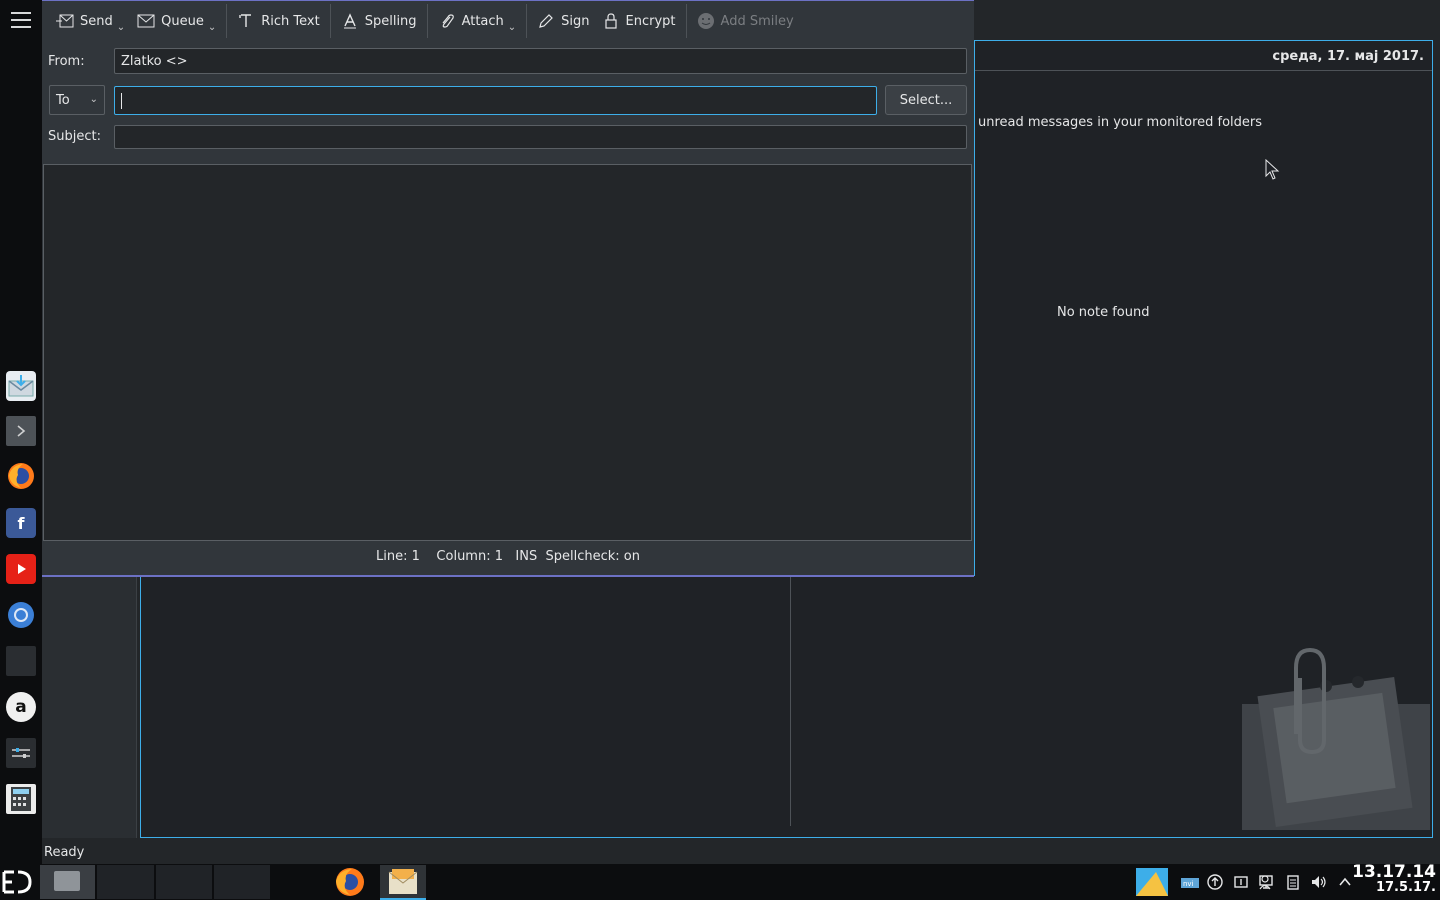 The image size is (1440, 900). I want to click on rich-text-button: Rich Text, so click(278, 21).